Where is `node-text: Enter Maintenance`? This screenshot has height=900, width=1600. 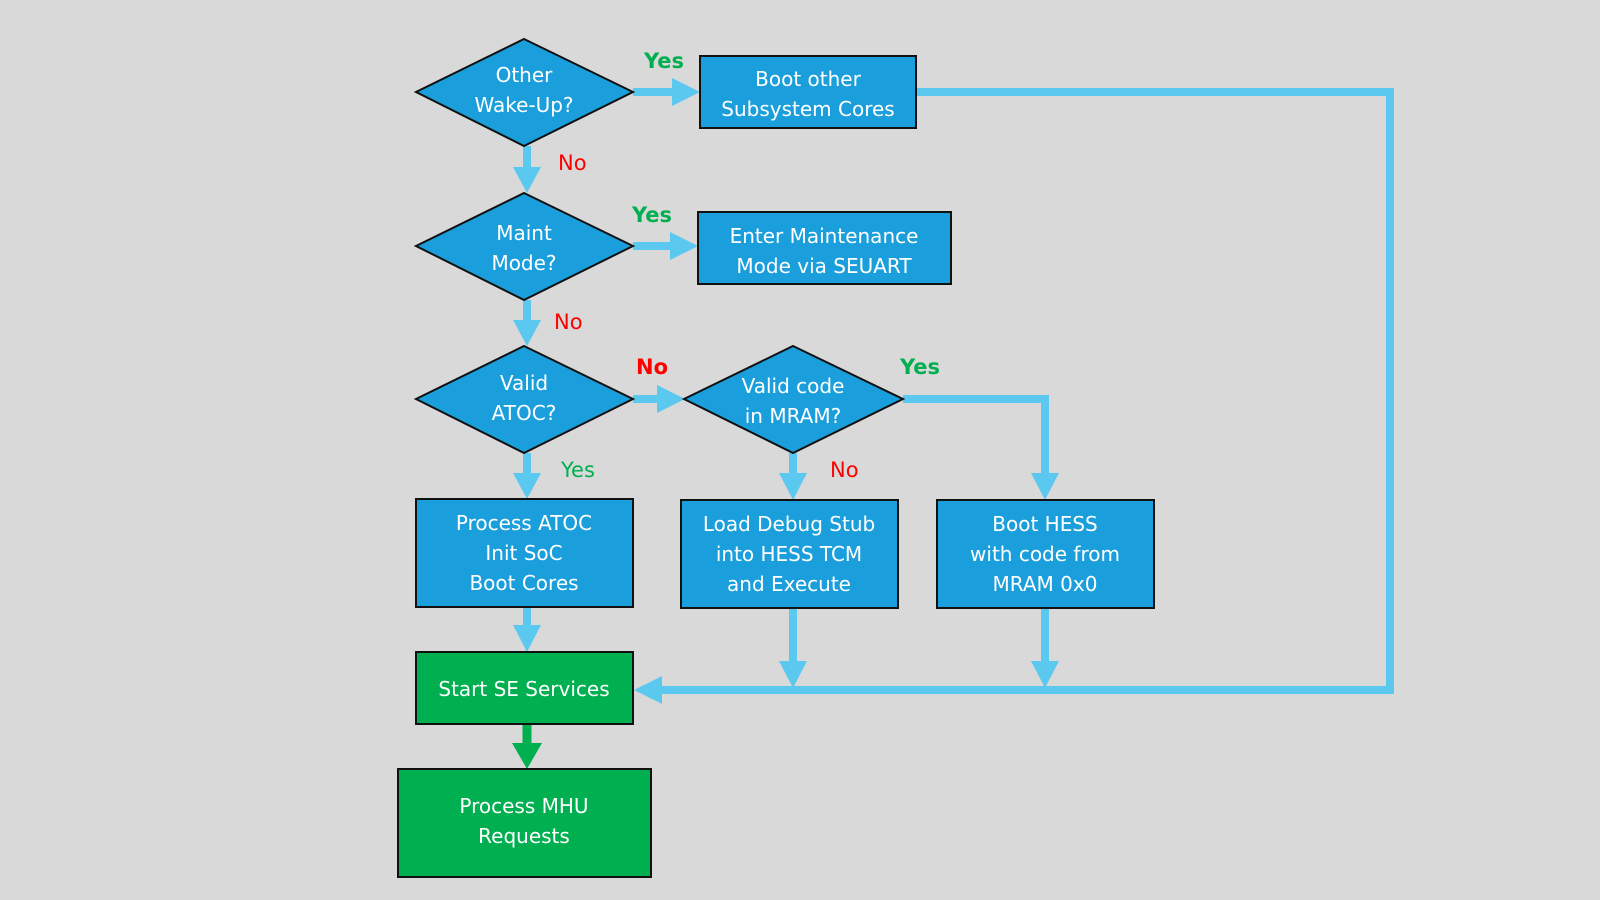 node-text: Enter Maintenance is located at coordinates (824, 236).